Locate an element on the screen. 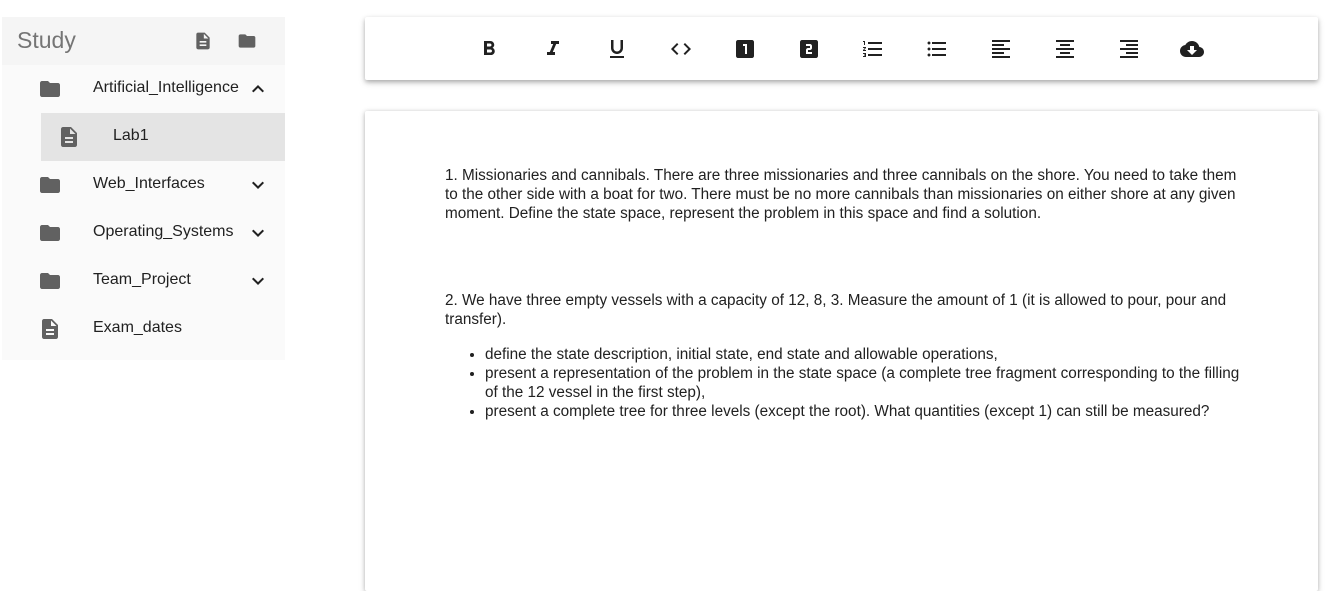 The height and width of the screenshot is (591, 1325). align-left-icon is located at coordinates (1001, 49).